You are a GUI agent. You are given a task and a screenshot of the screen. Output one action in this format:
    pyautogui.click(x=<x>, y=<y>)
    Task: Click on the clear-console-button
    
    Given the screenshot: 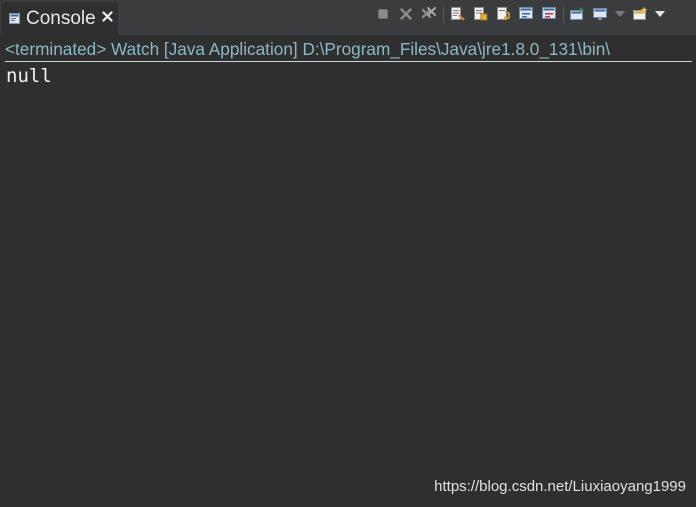 What is the action you would take?
    pyautogui.click(x=457, y=14)
    